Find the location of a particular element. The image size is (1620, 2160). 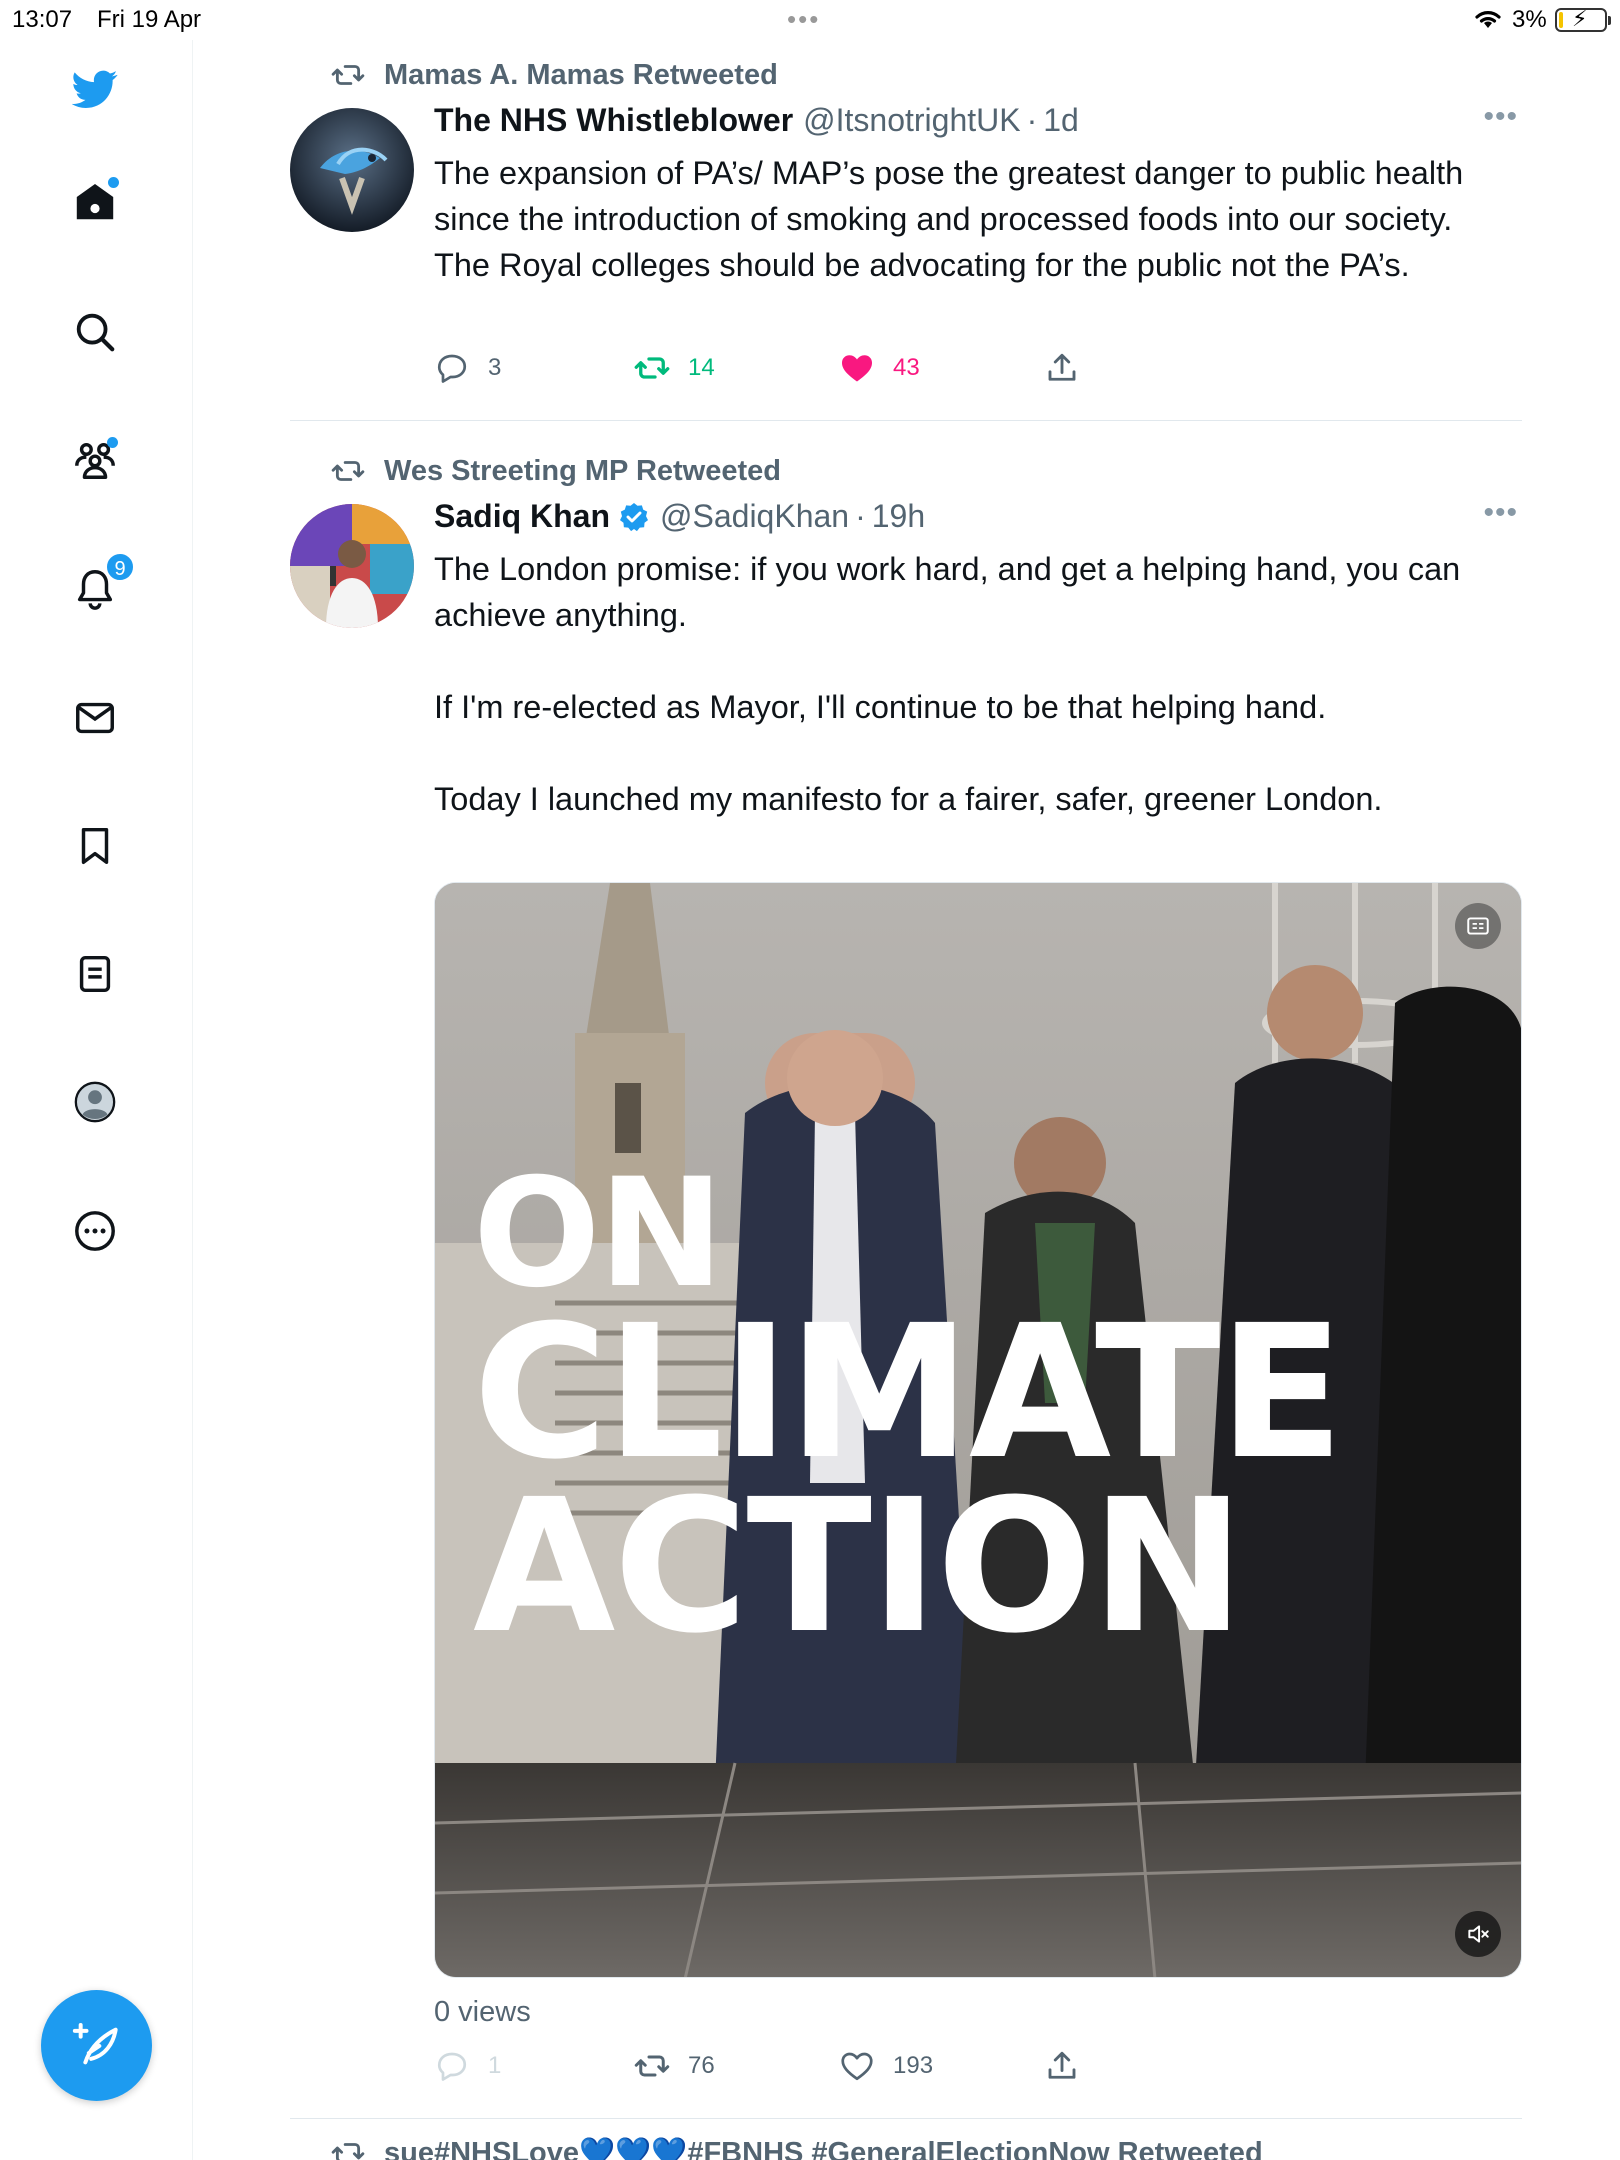

multitasking-dots-icon: ••• is located at coordinates (803, 19).